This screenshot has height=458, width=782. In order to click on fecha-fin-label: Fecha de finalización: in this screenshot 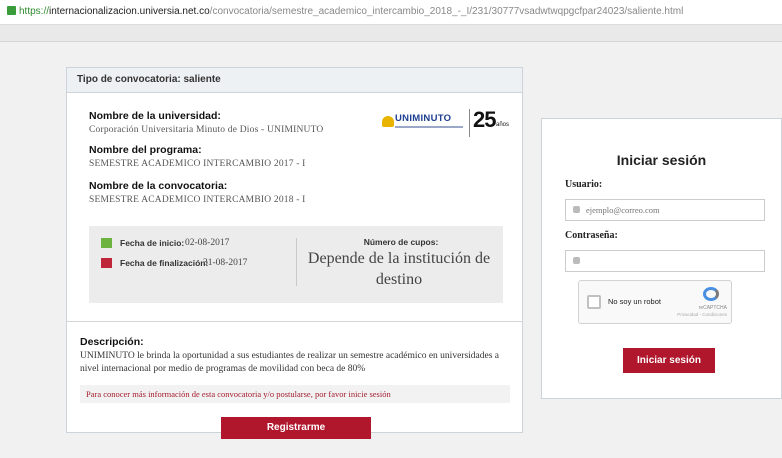, I will do `click(164, 263)`.